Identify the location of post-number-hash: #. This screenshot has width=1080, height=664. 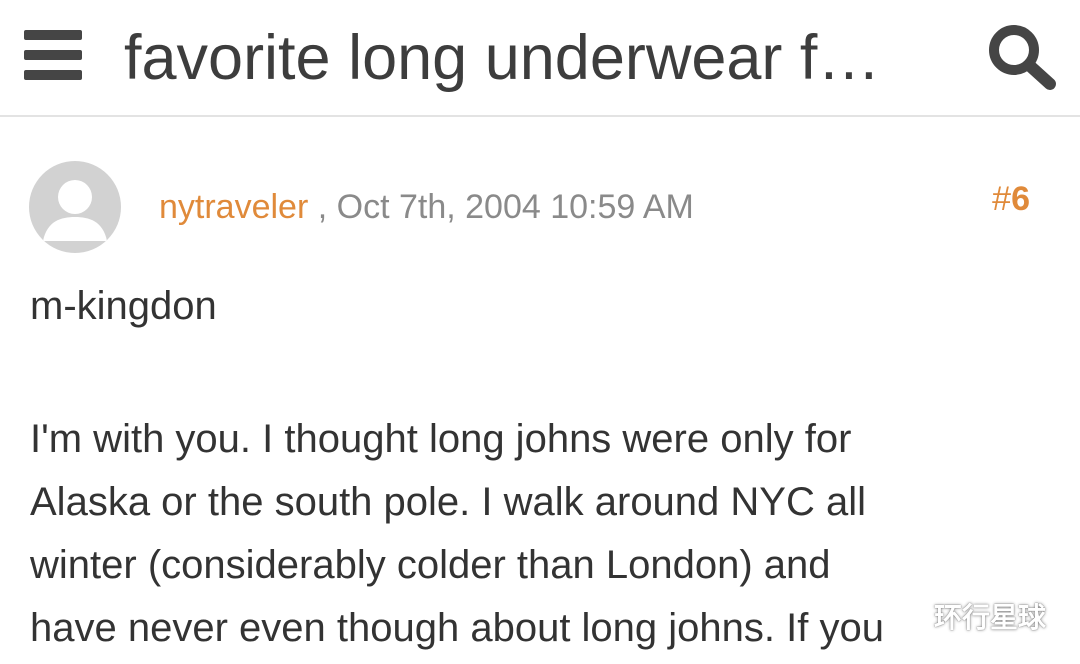
(1002, 199).